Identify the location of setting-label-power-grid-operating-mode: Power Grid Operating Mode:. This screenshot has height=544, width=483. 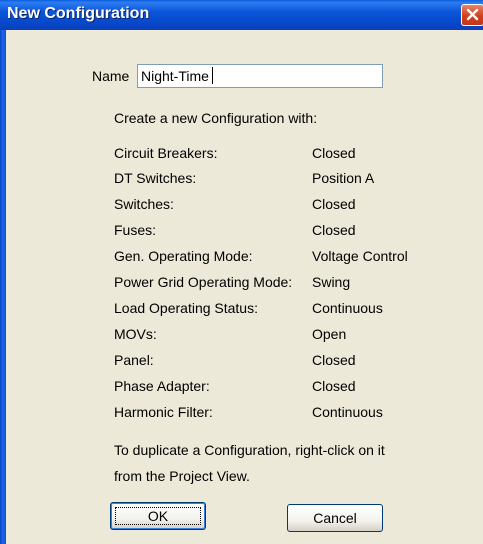
(203, 282).